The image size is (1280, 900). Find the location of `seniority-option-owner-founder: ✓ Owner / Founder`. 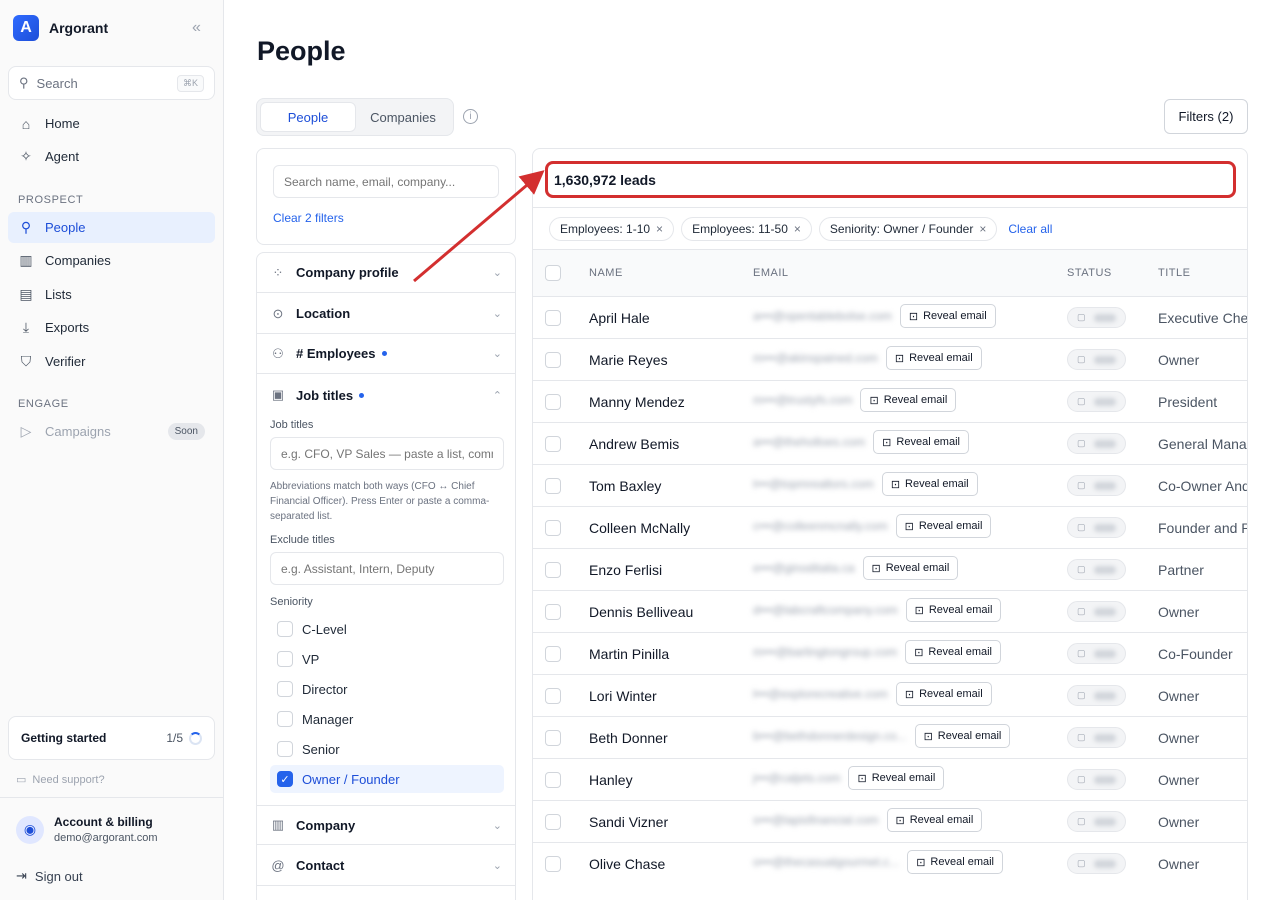

seniority-option-owner-founder: ✓ Owner / Founder is located at coordinates (387, 779).